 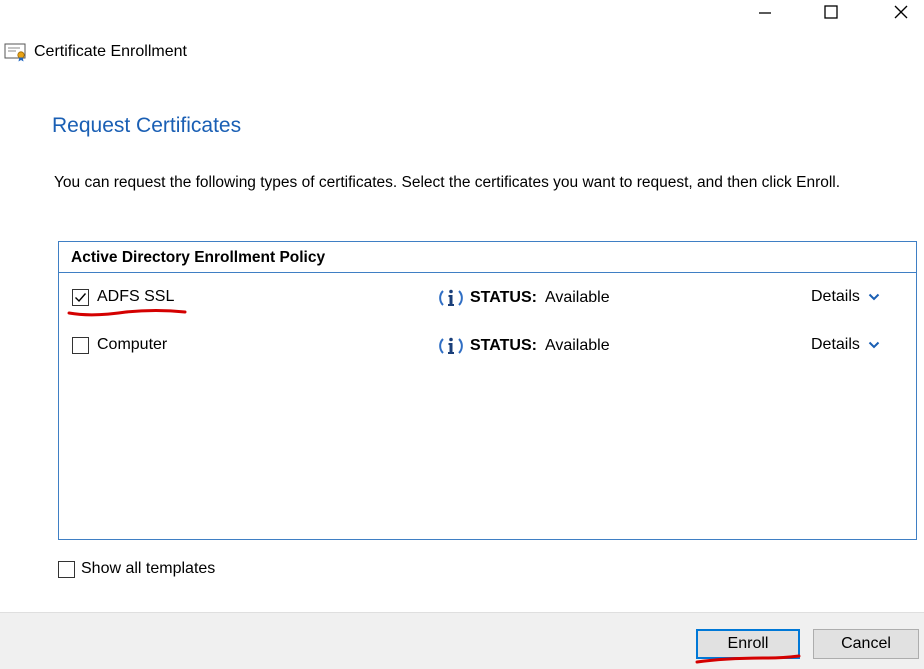 I want to click on policy-header: Active Directory Enrollment Policy, so click(x=487, y=257).